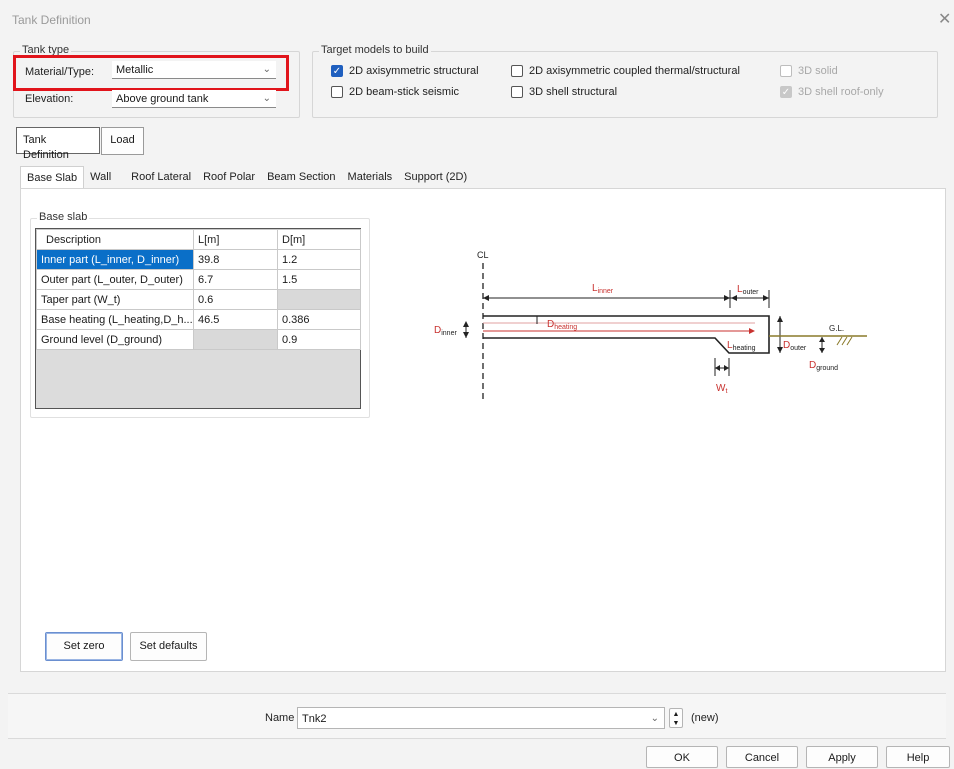 The image size is (954, 769). What do you see at coordinates (135, 70) in the screenshot?
I see `material-type-value: Metallic` at bounding box center [135, 70].